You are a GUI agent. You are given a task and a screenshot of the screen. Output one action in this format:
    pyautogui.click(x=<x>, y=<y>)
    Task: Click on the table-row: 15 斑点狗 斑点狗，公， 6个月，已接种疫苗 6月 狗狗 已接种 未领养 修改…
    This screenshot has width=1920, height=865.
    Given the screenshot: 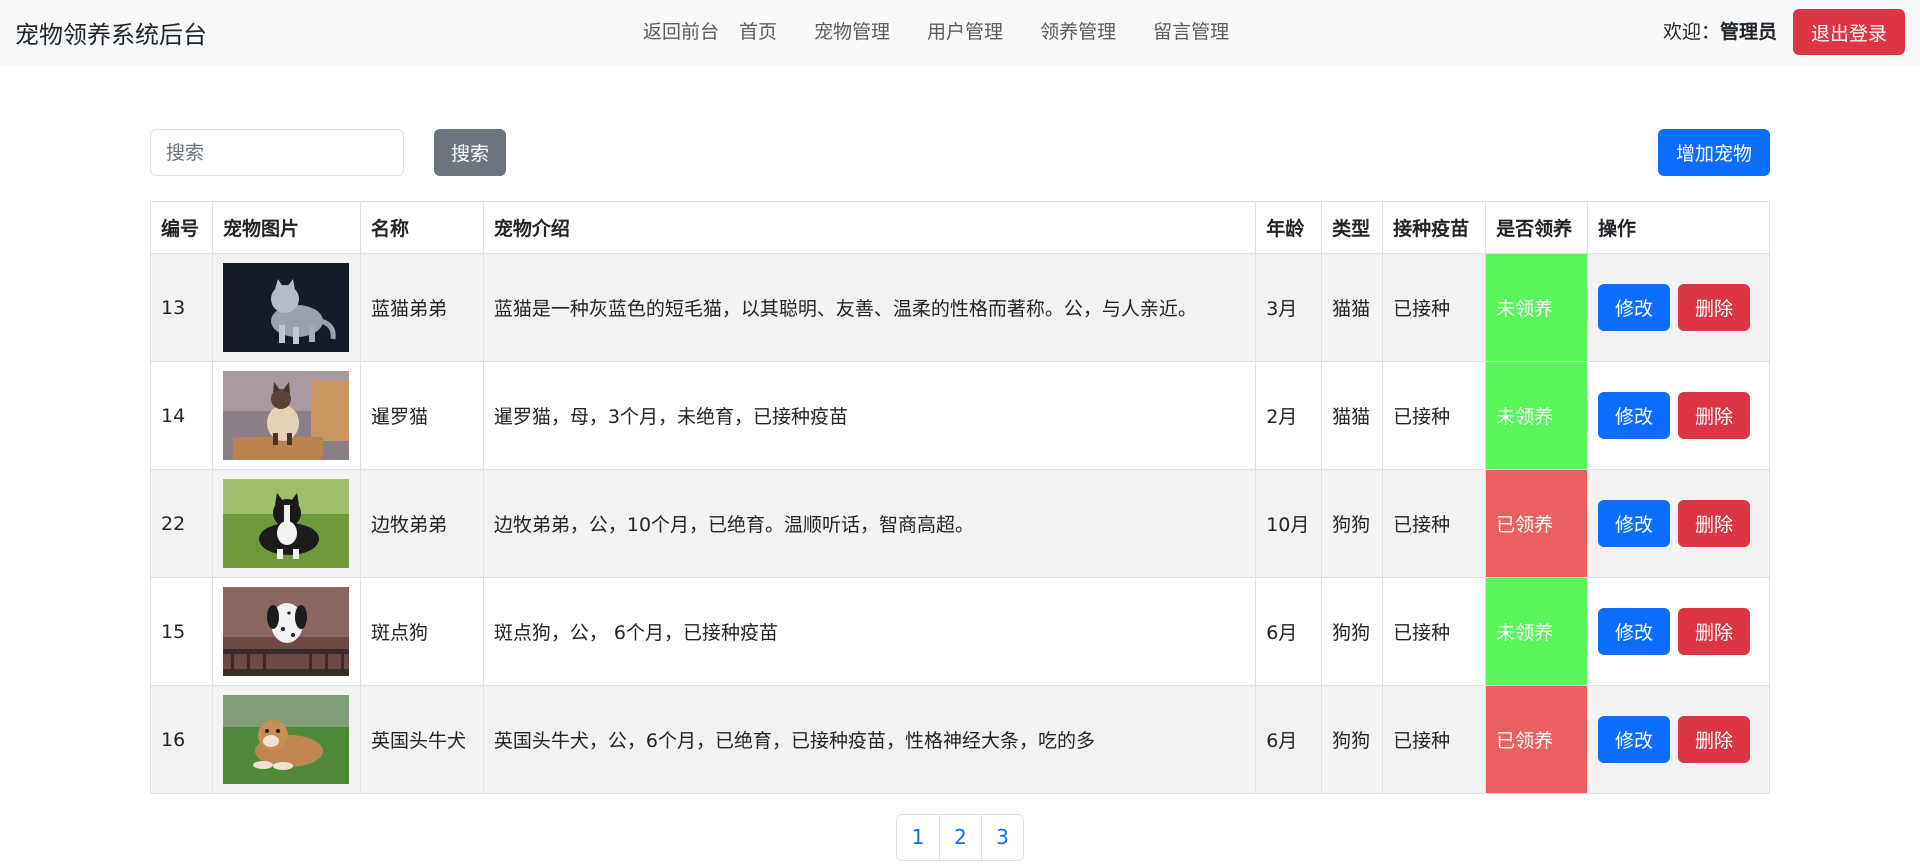 What is the action you would take?
    pyautogui.click(x=960, y=631)
    